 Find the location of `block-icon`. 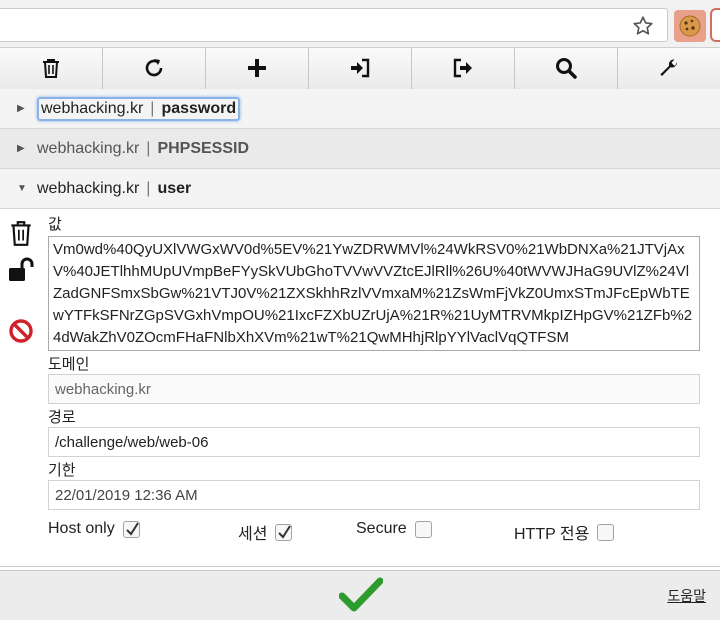

block-icon is located at coordinates (21, 333).